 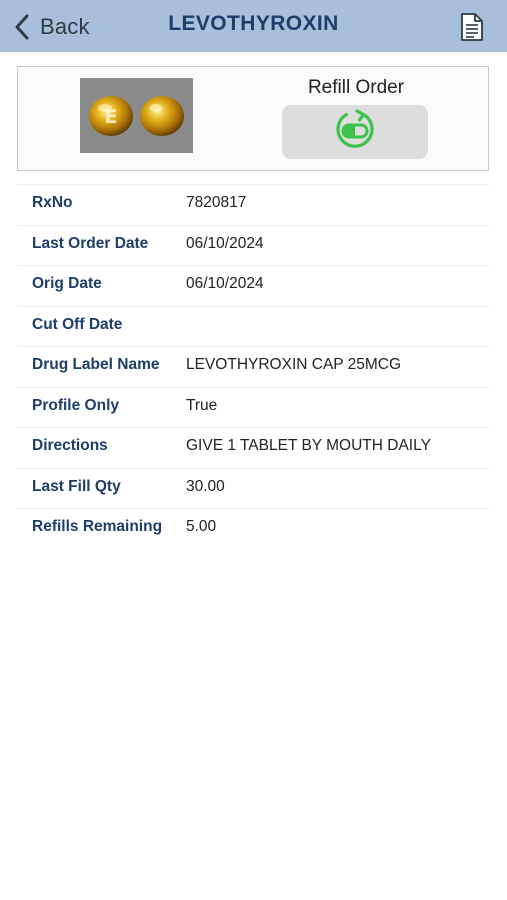 I want to click on detail-row-cut-off-date: Cut Off Date, so click(x=253, y=326).